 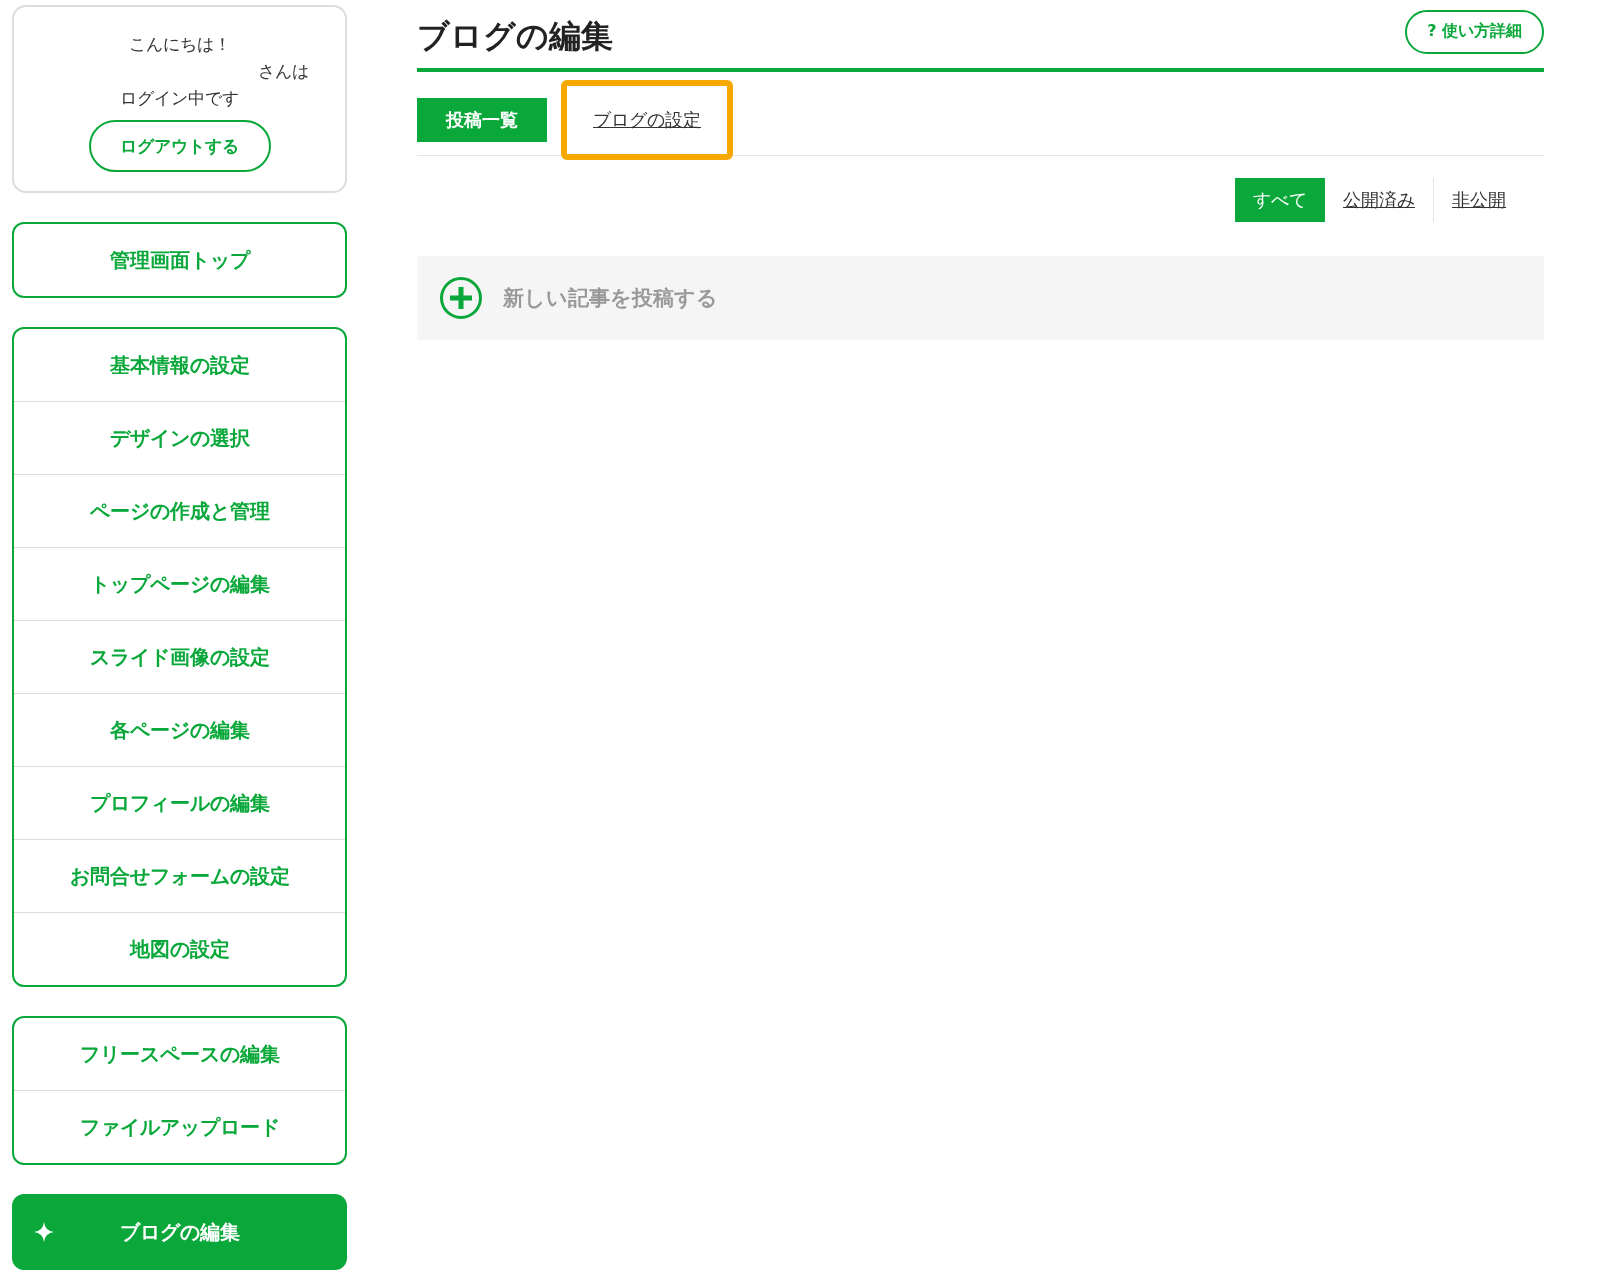 I want to click on login-status-text: ログイン中です, so click(x=179, y=98).